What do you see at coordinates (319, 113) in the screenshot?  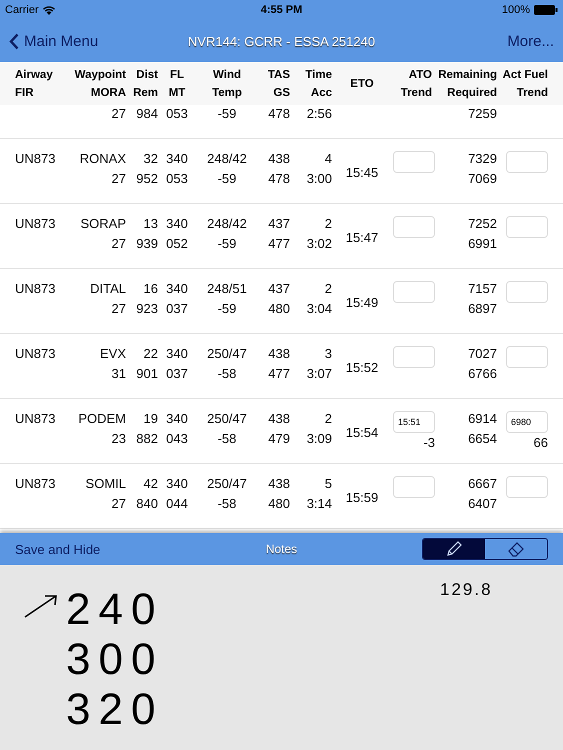 I see `table-cell: 2:56` at bounding box center [319, 113].